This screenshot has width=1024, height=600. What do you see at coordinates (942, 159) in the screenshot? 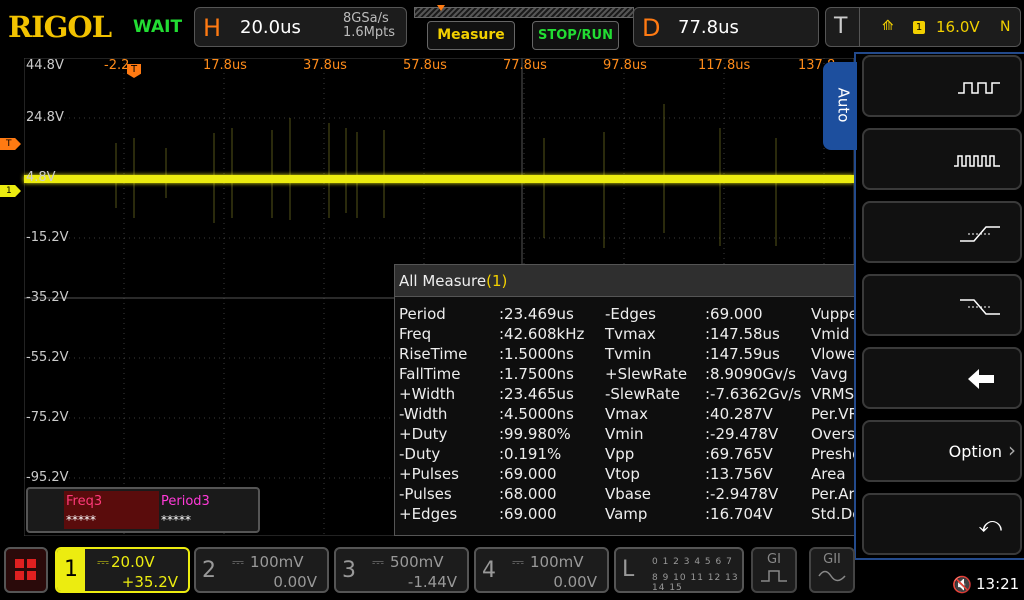
I see `freq-measure-button` at bounding box center [942, 159].